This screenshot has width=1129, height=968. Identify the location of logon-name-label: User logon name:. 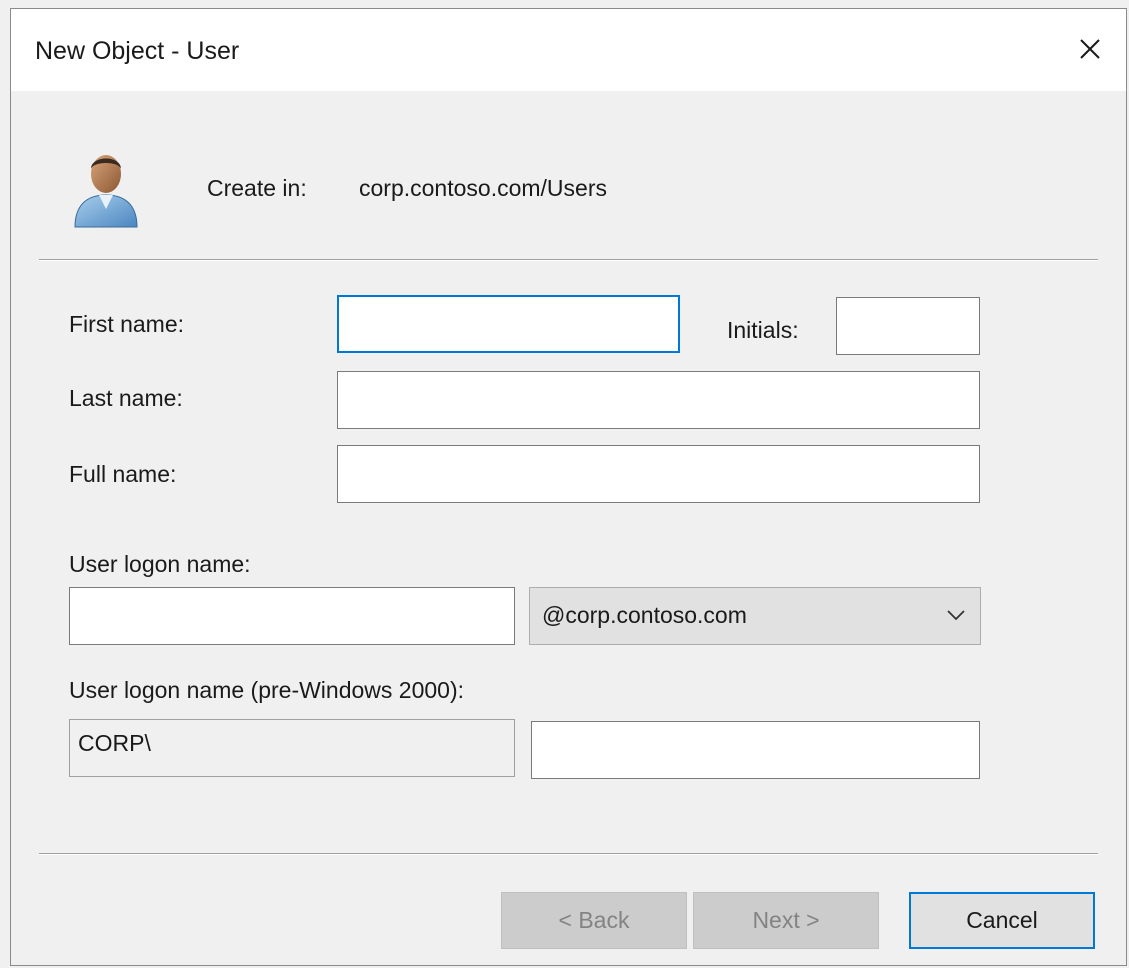
(160, 564).